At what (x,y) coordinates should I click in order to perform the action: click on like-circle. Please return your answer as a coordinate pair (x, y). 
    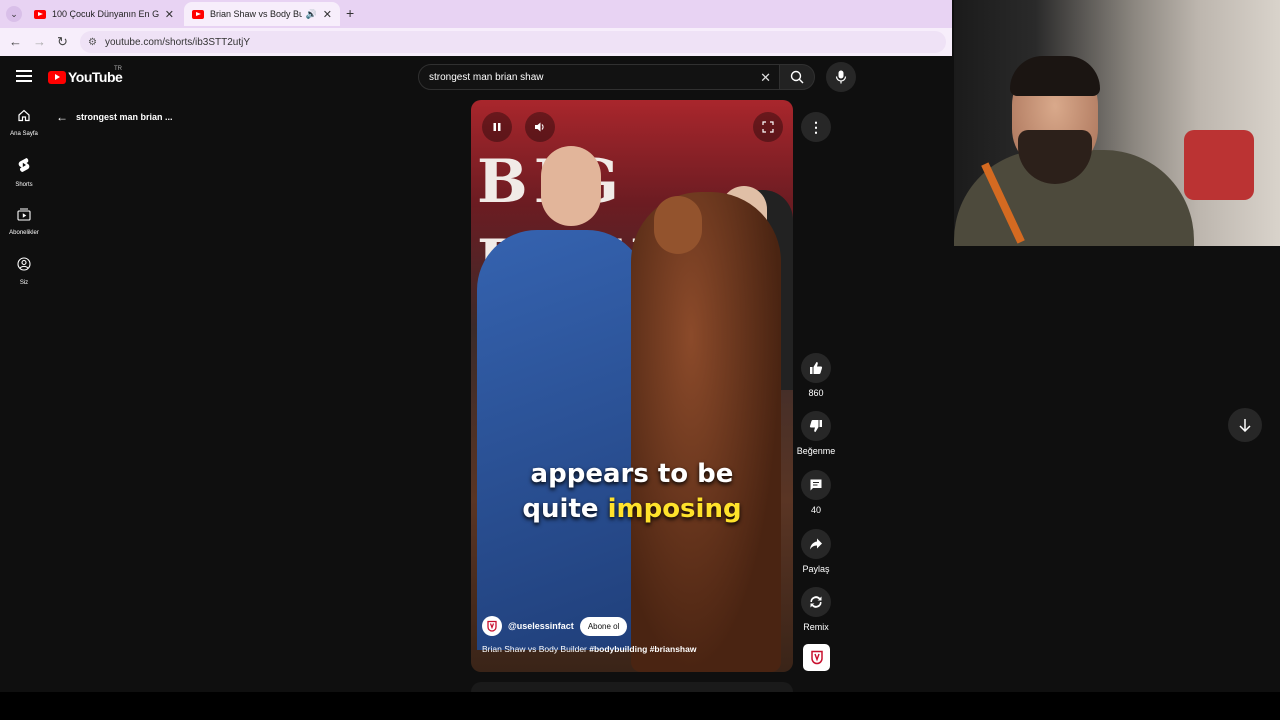
    Looking at the image, I should click on (816, 368).